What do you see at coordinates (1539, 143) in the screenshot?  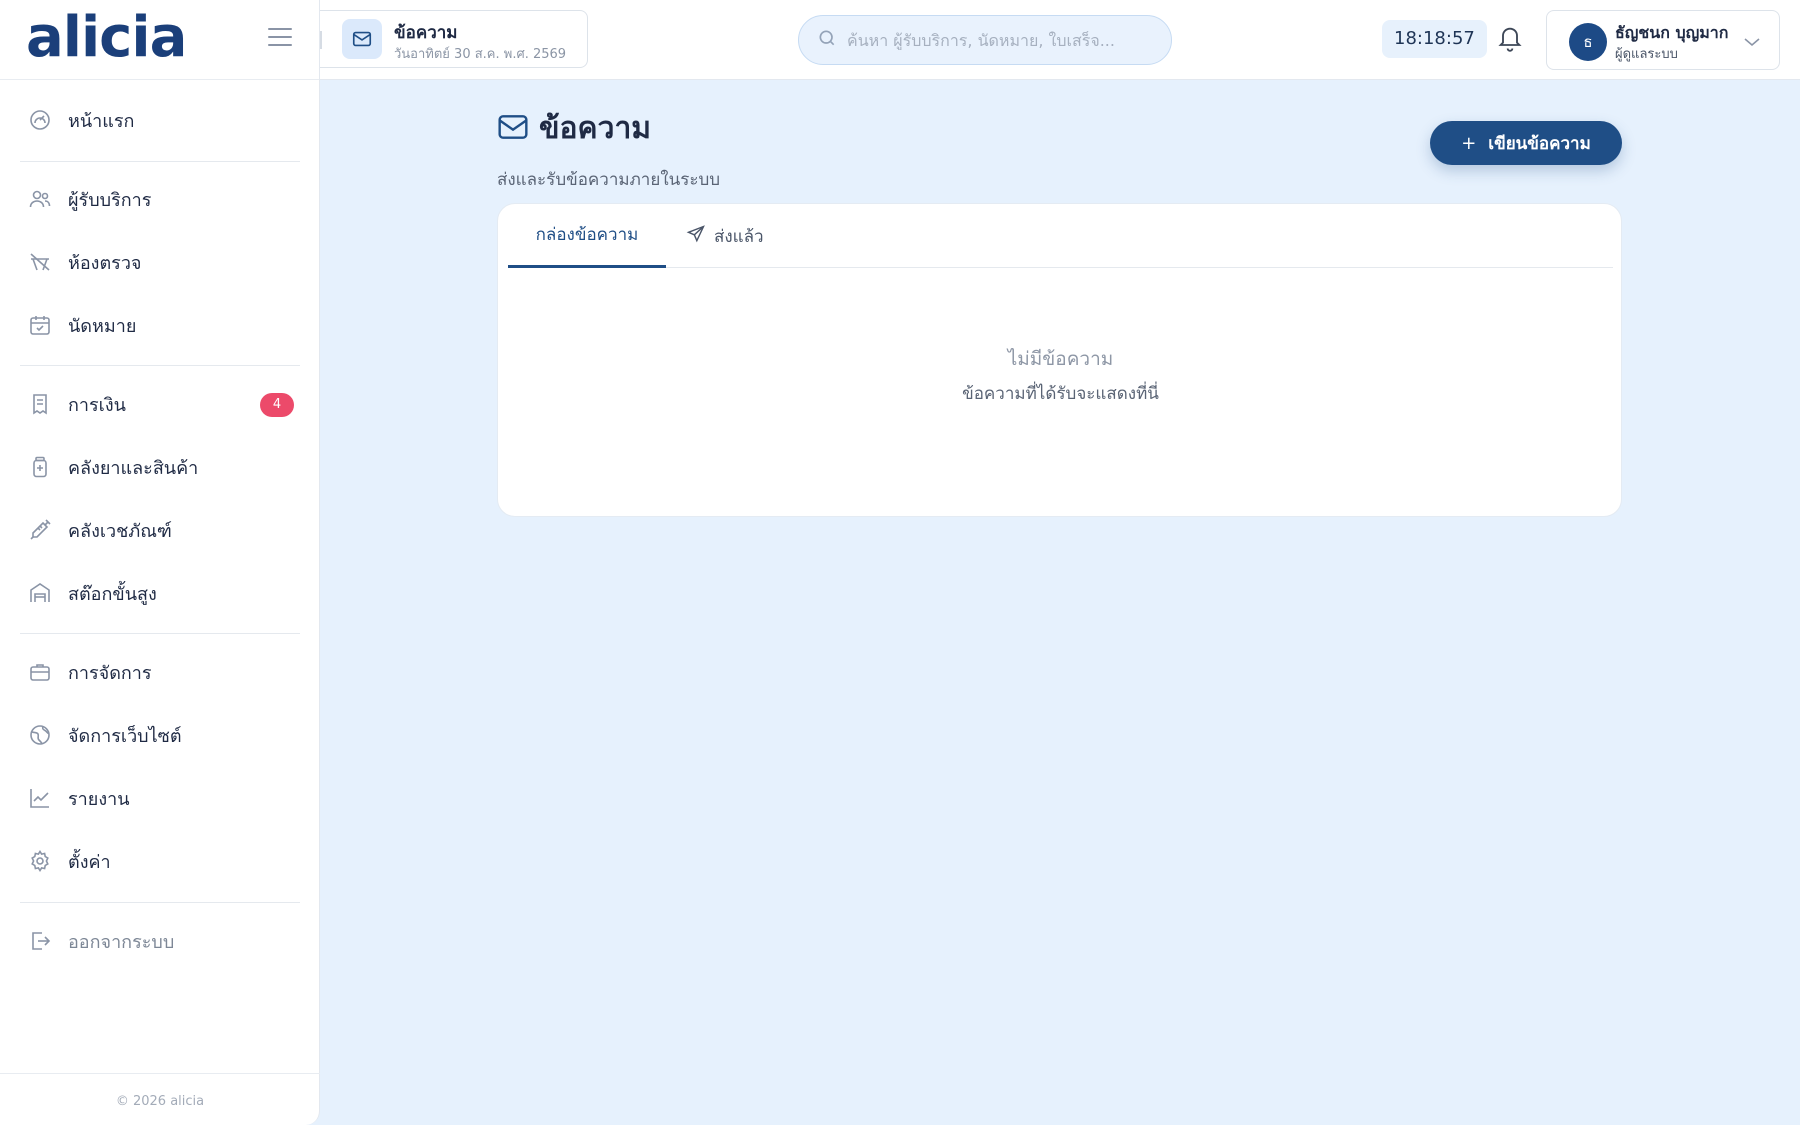 I see `compose-label: เขียนข้อความ` at bounding box center [1539, 143].